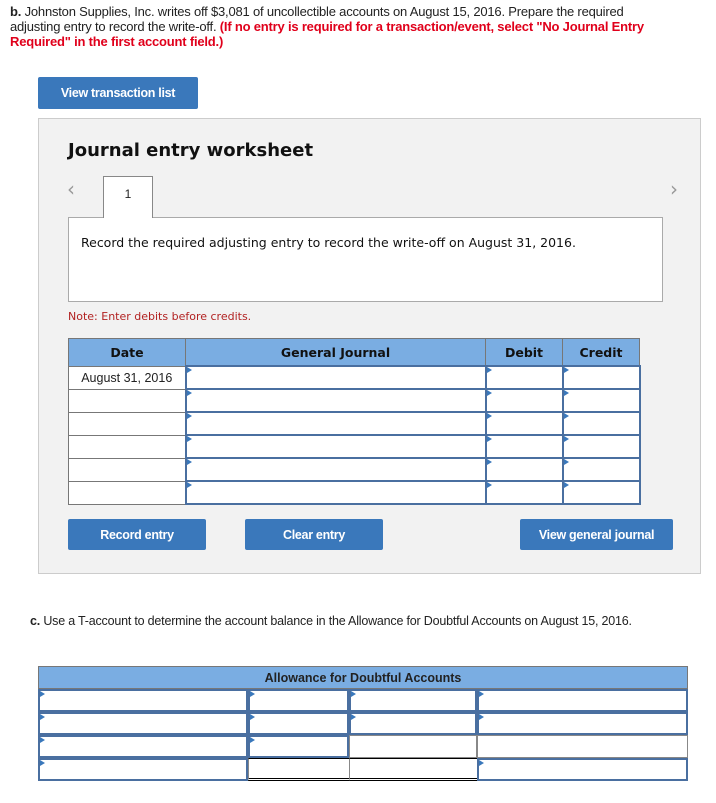  Describe the element at coordinates (363, 677) in the screenshot. I see `t-account-title: Allowance for Doubtful Accounts` at that location.